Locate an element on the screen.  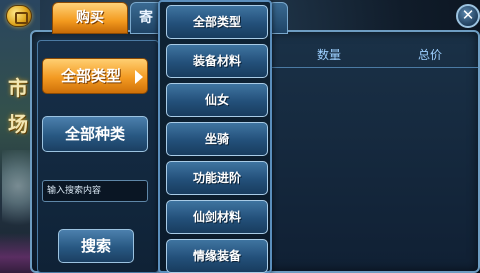
table-header: 数量 总价 is located at coordinates (372, 54).